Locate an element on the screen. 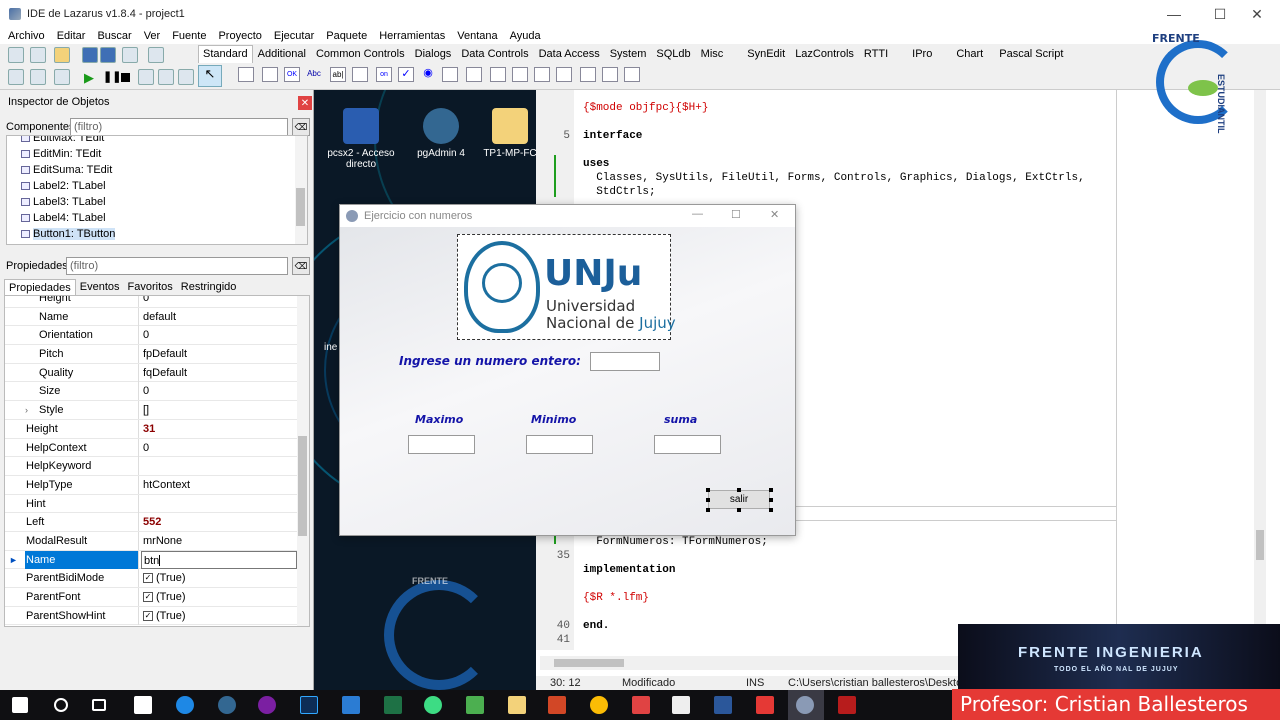 The image size is (1280, 720). ttogglebox-icon: on is located at coordinates (384, 74).